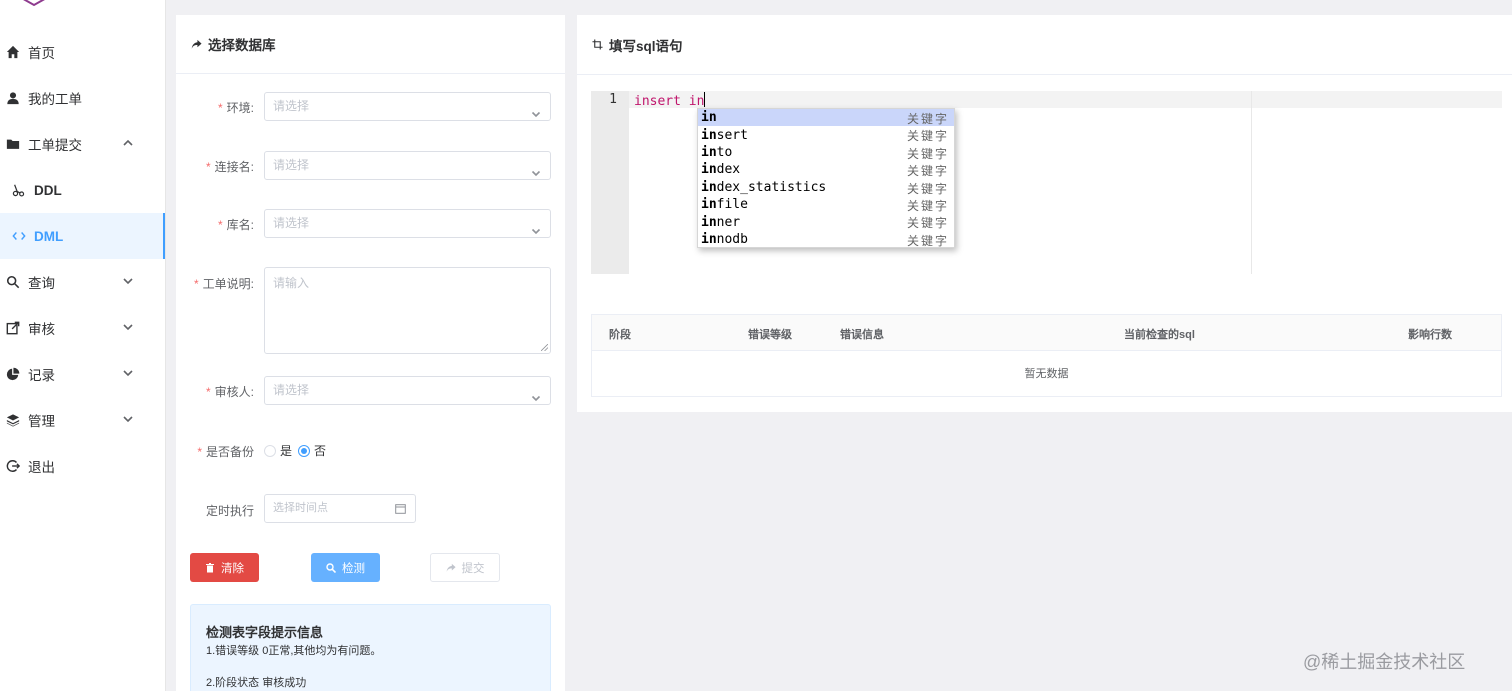 The width and height of the screenshot is (1512, 691). Describe the element at coordinates (256, 683) in the screenshot. I see `tip-line: 2.阶段状态 审核成功` at that location.